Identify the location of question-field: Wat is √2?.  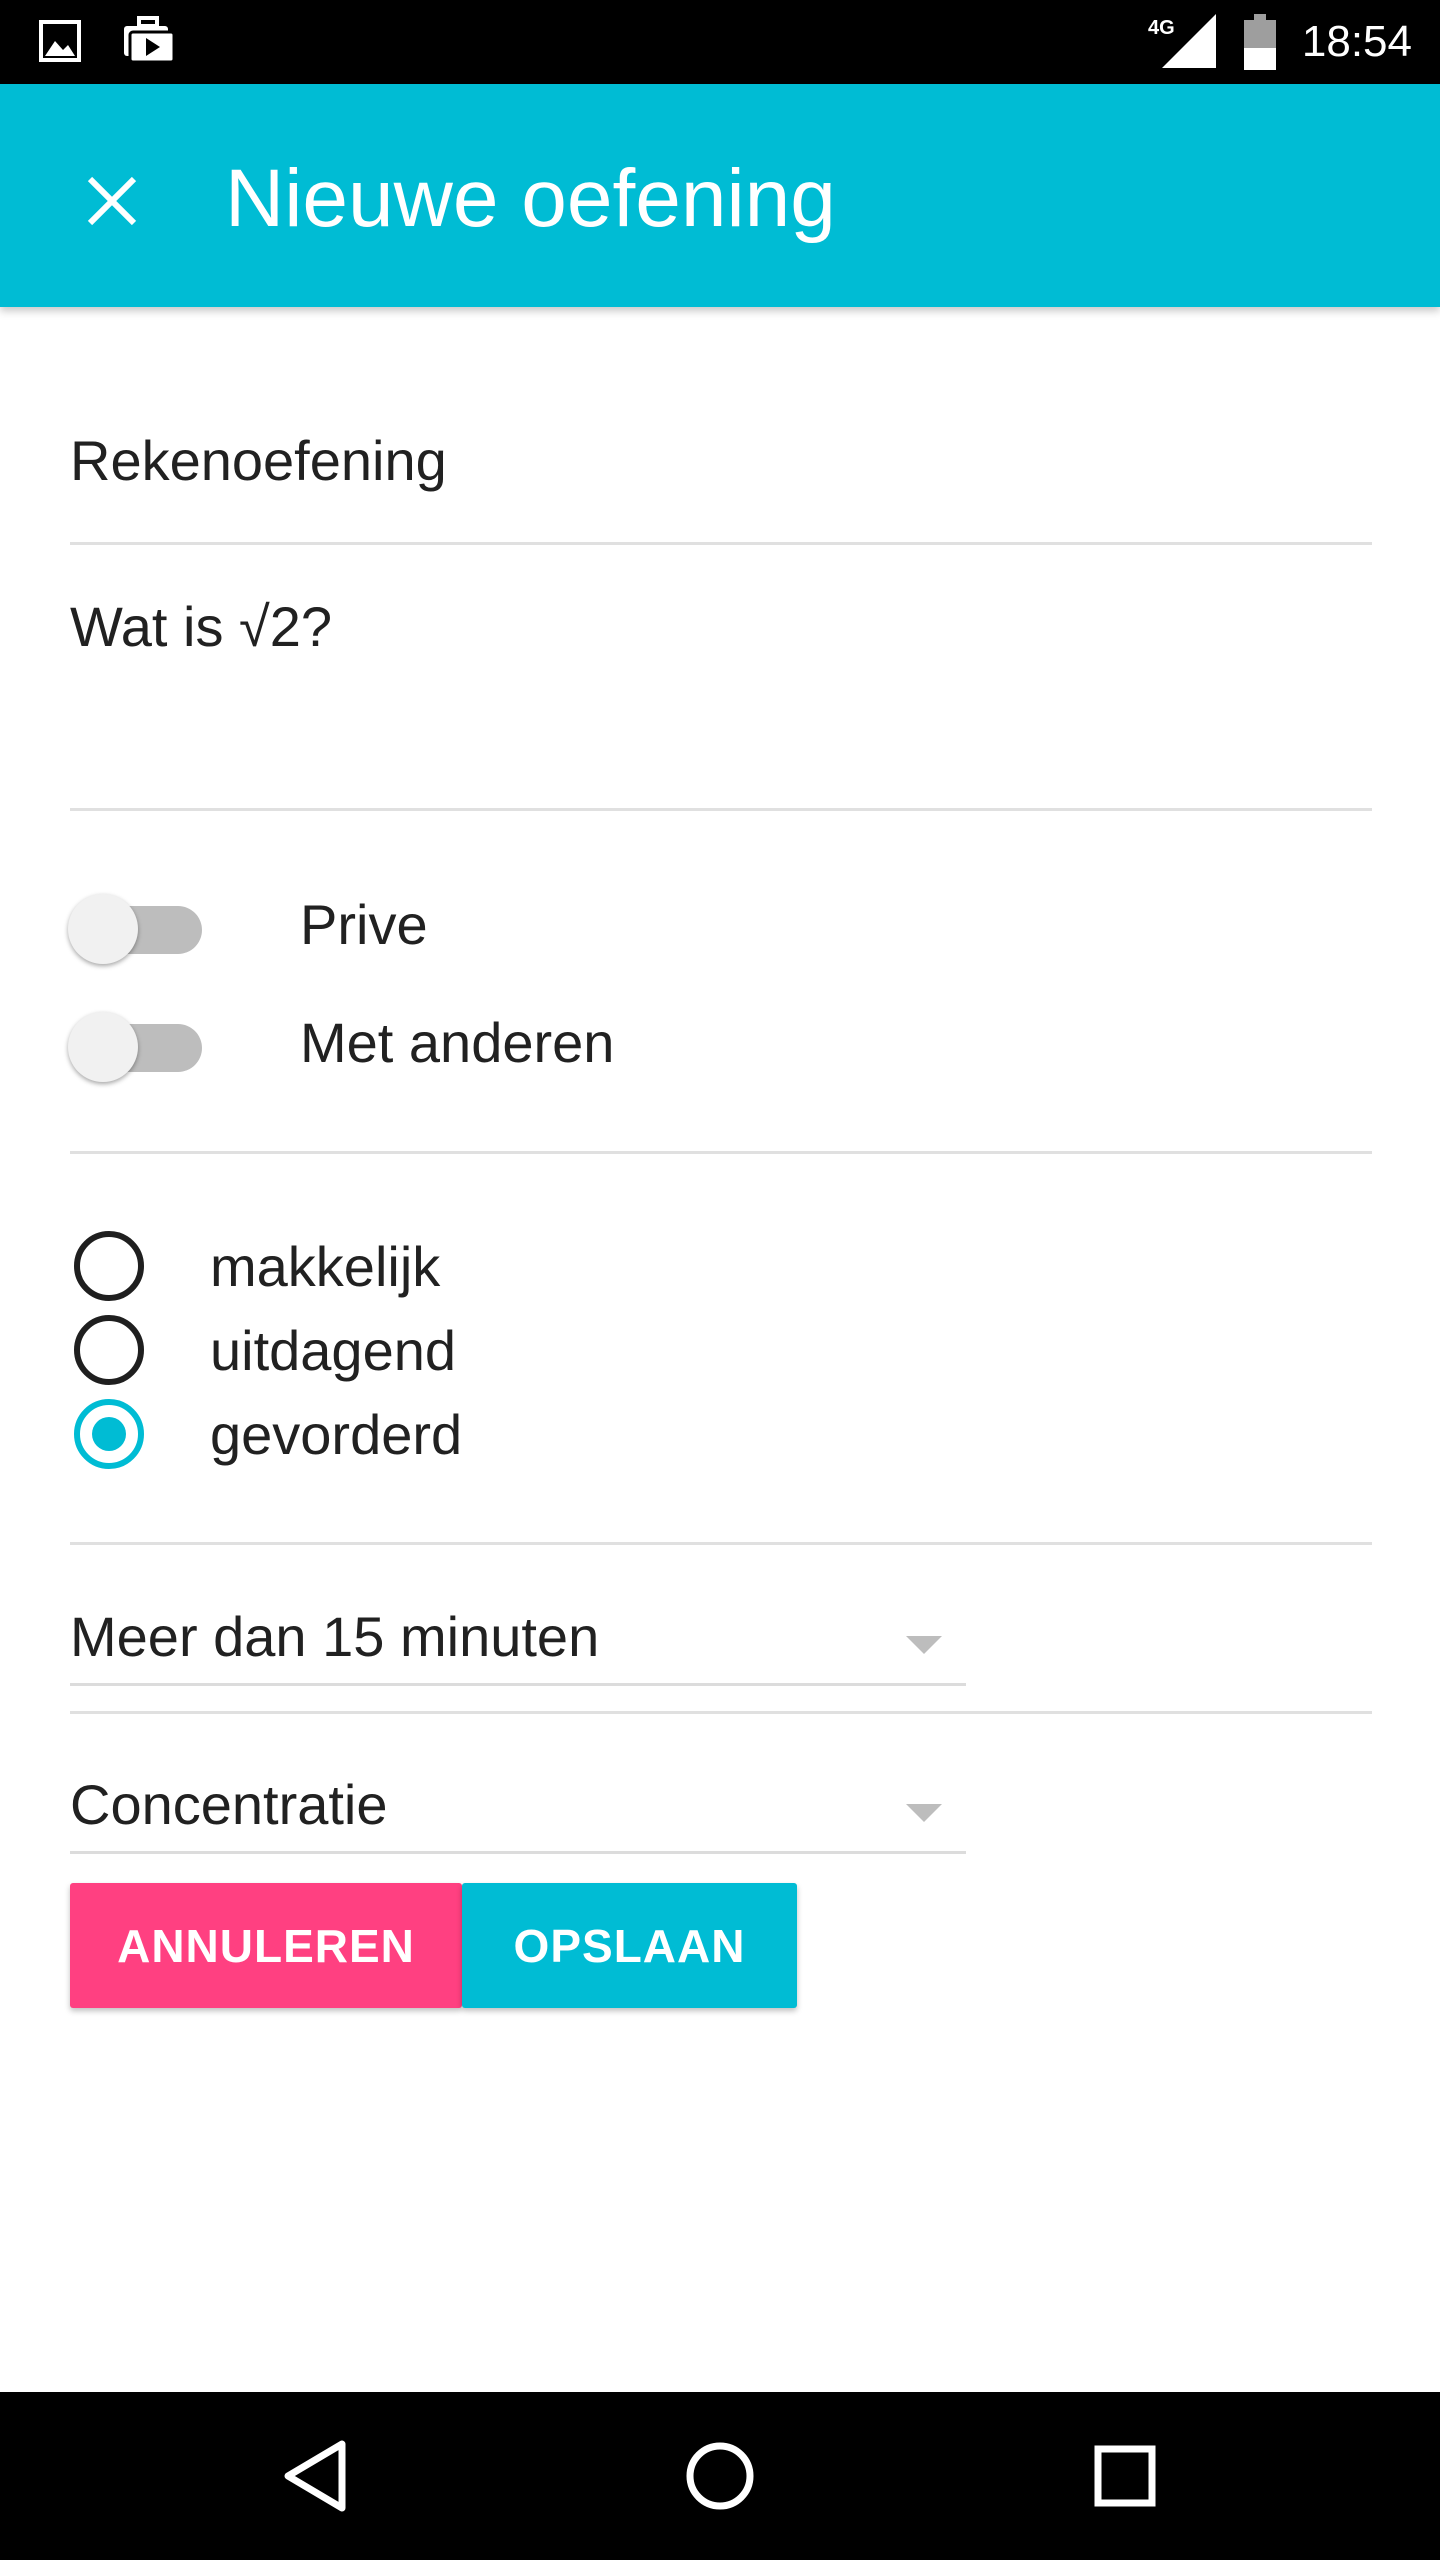
(721, 699).